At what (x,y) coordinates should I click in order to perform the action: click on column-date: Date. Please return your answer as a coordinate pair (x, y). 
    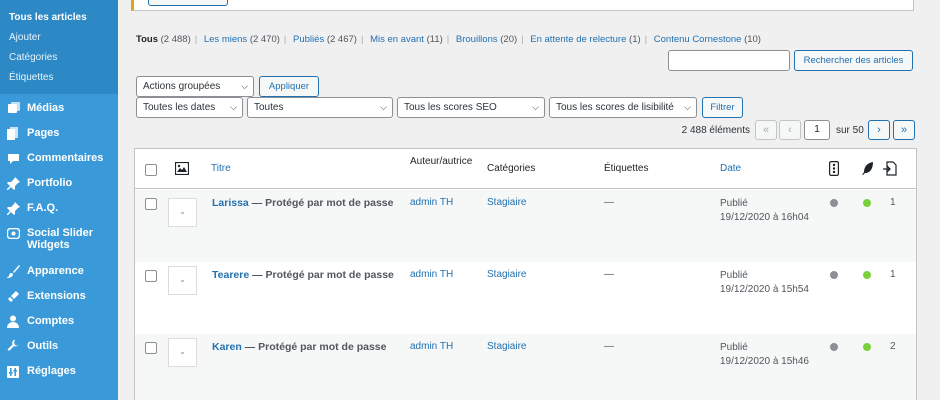
    Looking at the image, I should click on (730, 168).